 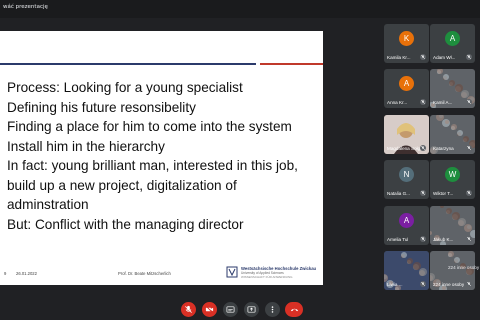 I want to click on participant-tile: A Amelia Tul, so click(x=406, y=225).